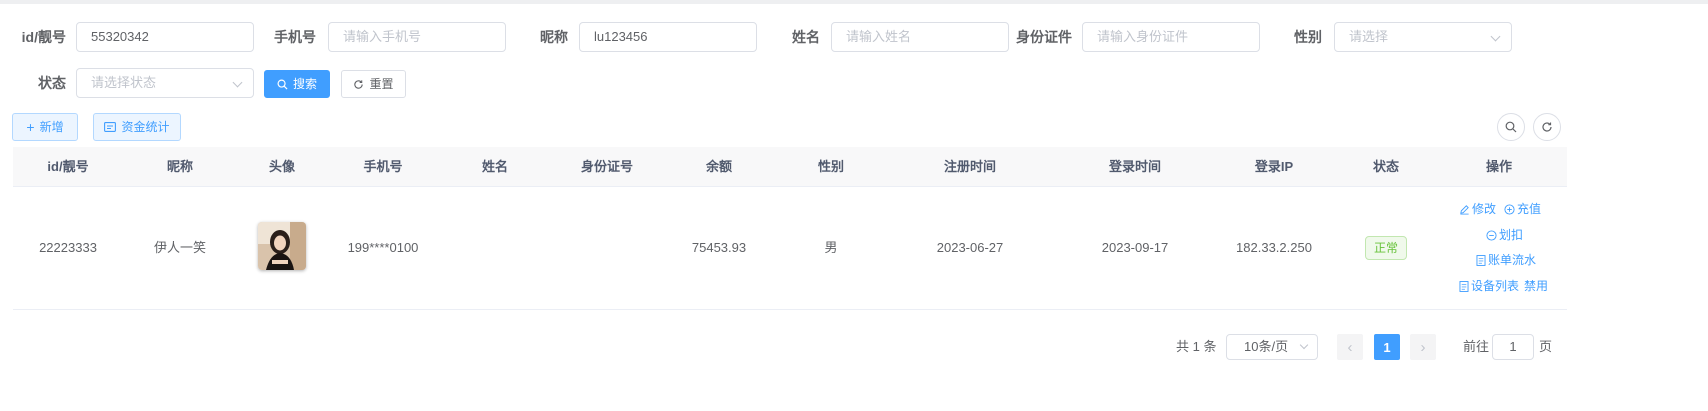  I want to click on edit-icon, so click(1464, 209).